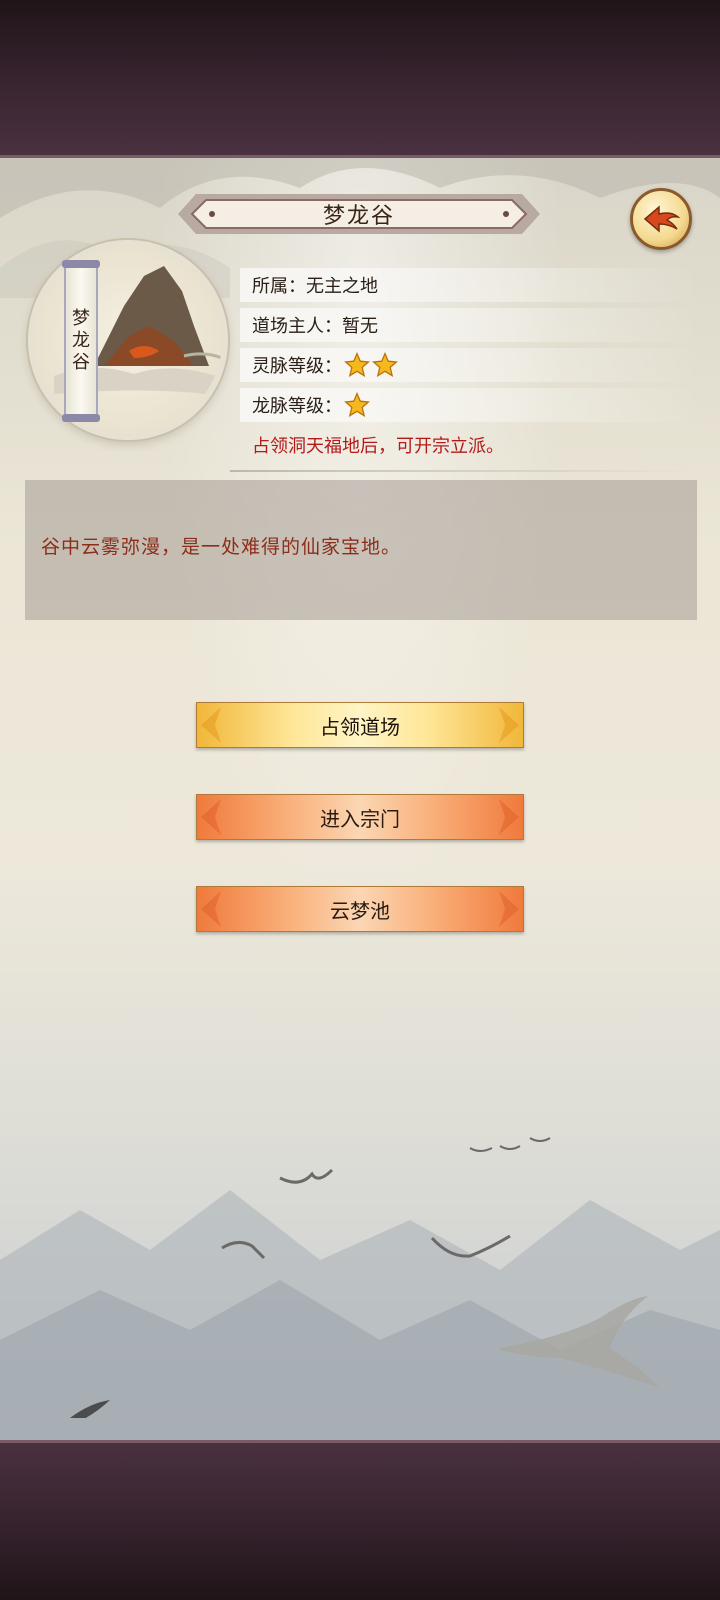  I want to click on owner-text: 道场主人：暂无, so click(315, 326).